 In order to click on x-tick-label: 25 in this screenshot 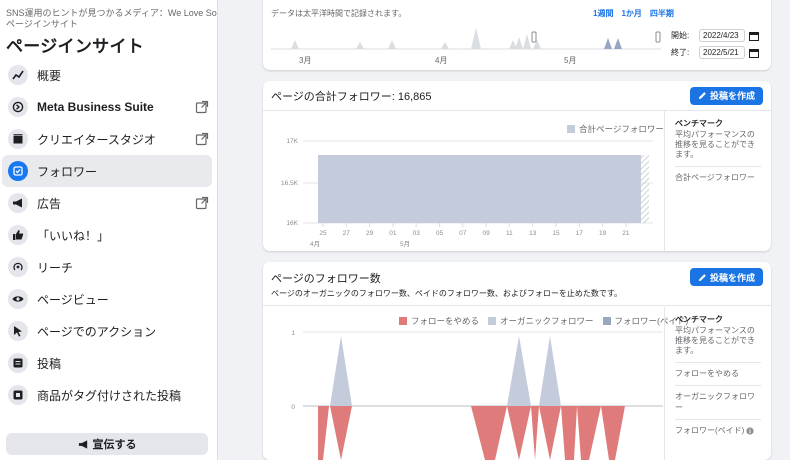, I will do `click(323, 233)`.